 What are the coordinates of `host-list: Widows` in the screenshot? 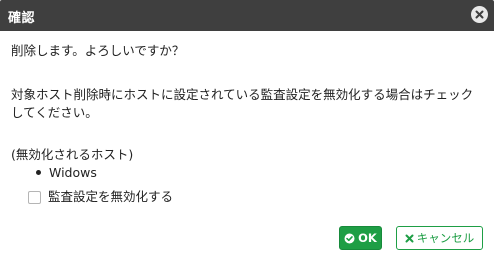 It's located at (54, 173).